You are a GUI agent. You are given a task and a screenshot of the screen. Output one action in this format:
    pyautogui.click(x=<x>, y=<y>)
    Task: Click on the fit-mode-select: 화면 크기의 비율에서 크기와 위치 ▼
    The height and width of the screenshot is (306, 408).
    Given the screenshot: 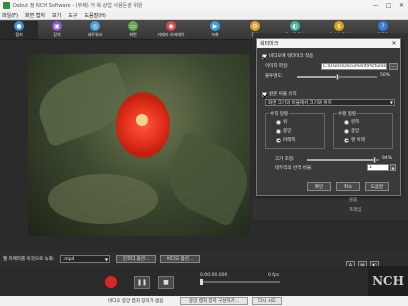 What is the action you would take?
    pyautogui.click(x=330, y=102)
    